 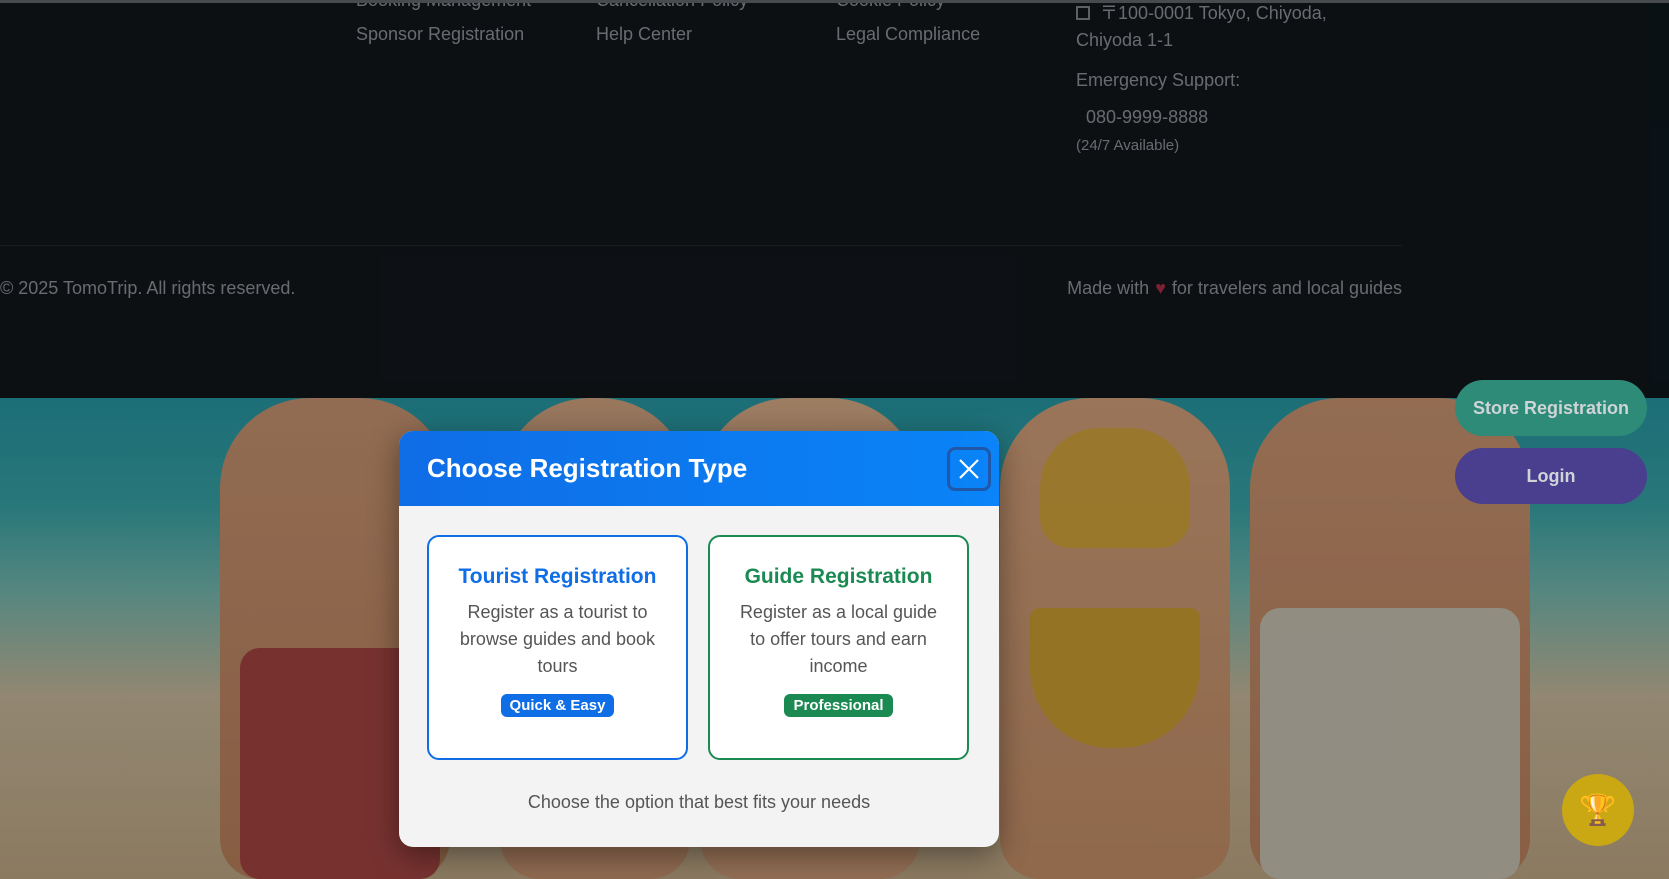 I want to click on store-registration-button: Store Registration, so click(x=1551, y=408).